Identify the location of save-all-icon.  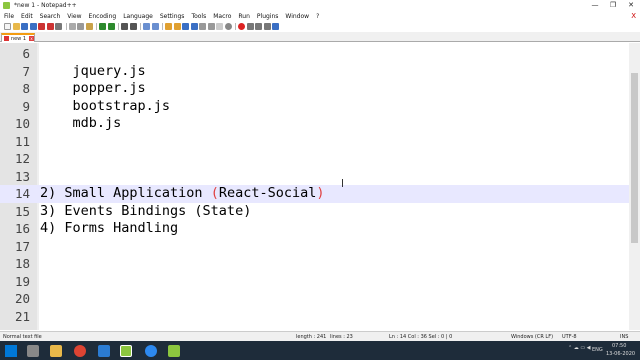
(33, 26).